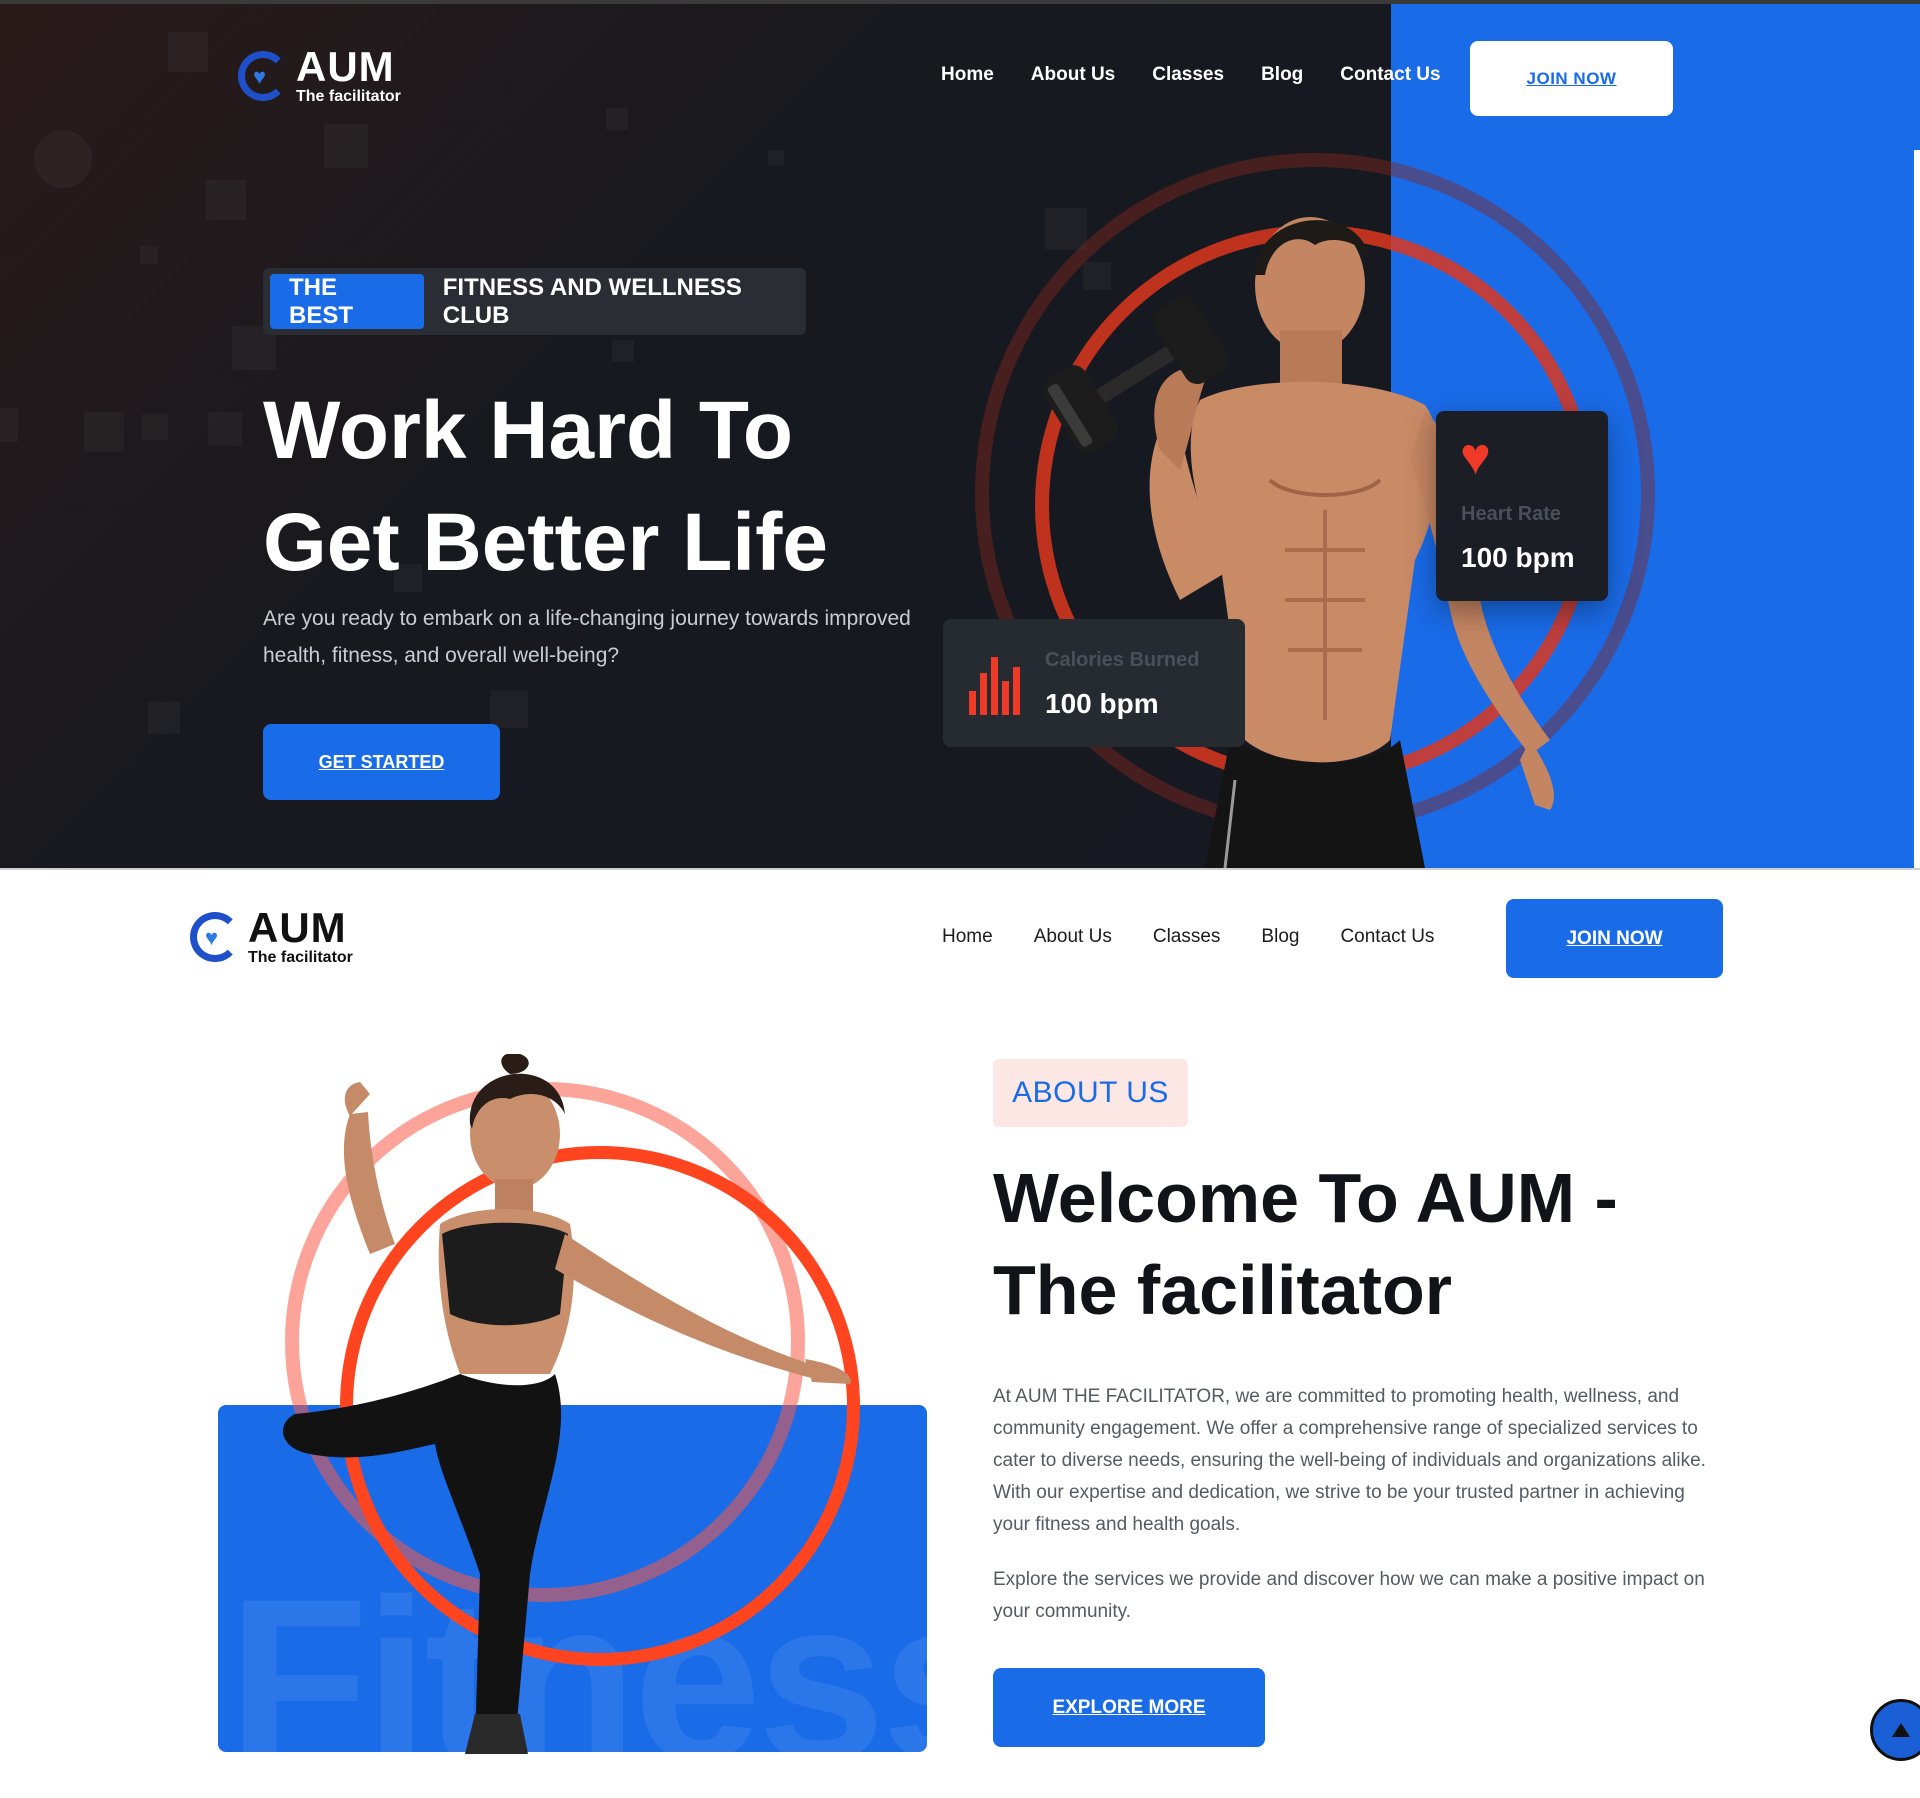 The width and height of the screenshot is (1920, 1798). I want to click on scroll-to-top-button, so click(1895, 1730).